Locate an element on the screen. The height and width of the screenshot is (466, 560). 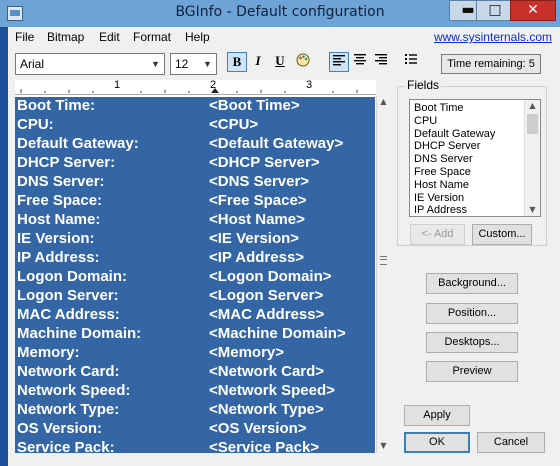
align-center-icon is located at coordinates (360, 59).